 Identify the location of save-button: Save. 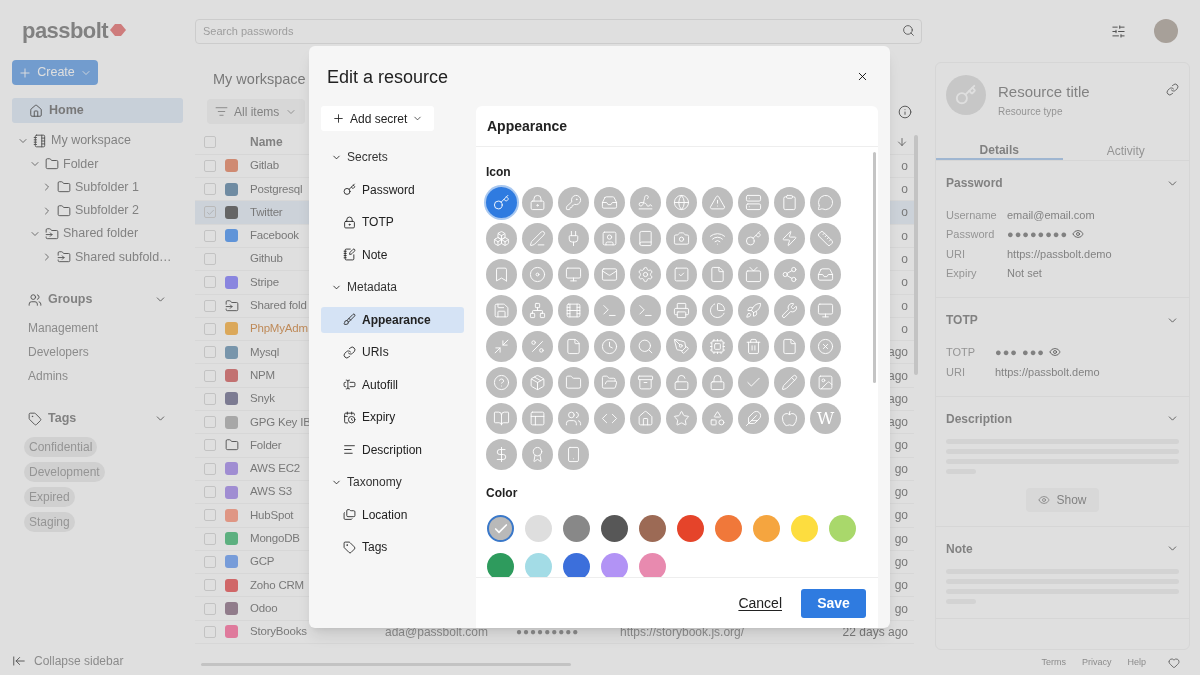
(833, 603).